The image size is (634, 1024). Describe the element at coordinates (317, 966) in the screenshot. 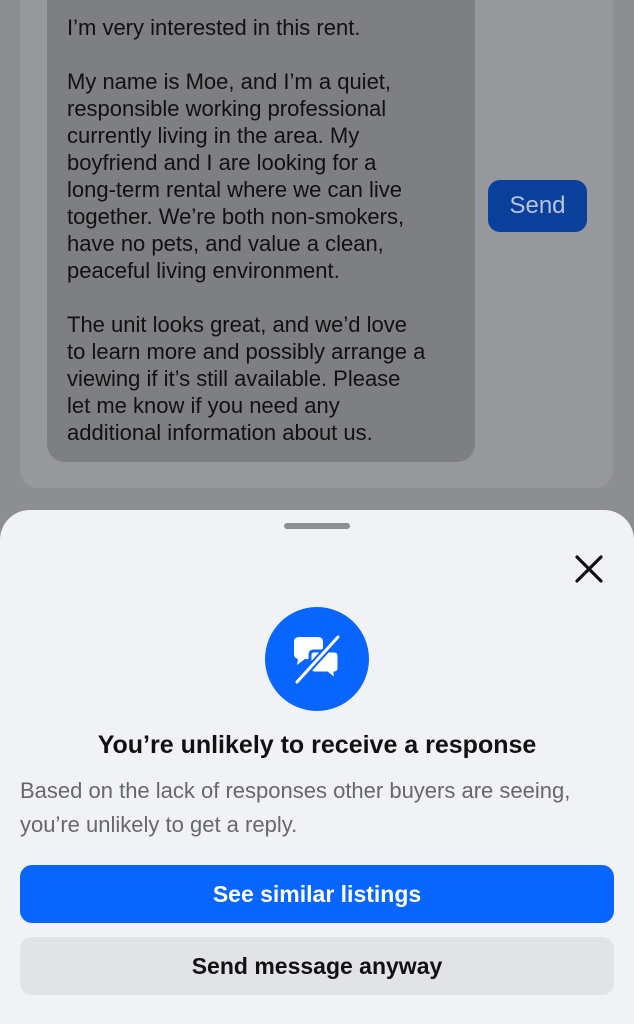

I see `send-message-anyway-button: Send message anyway` at that location.